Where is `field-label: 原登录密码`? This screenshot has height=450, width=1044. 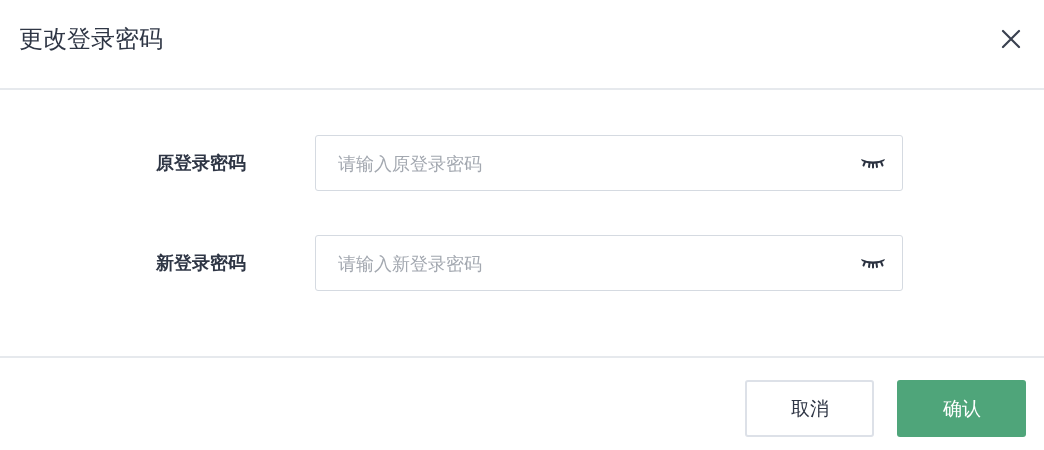 field-label: 原登录密码 is located at coordinates (200, 163).